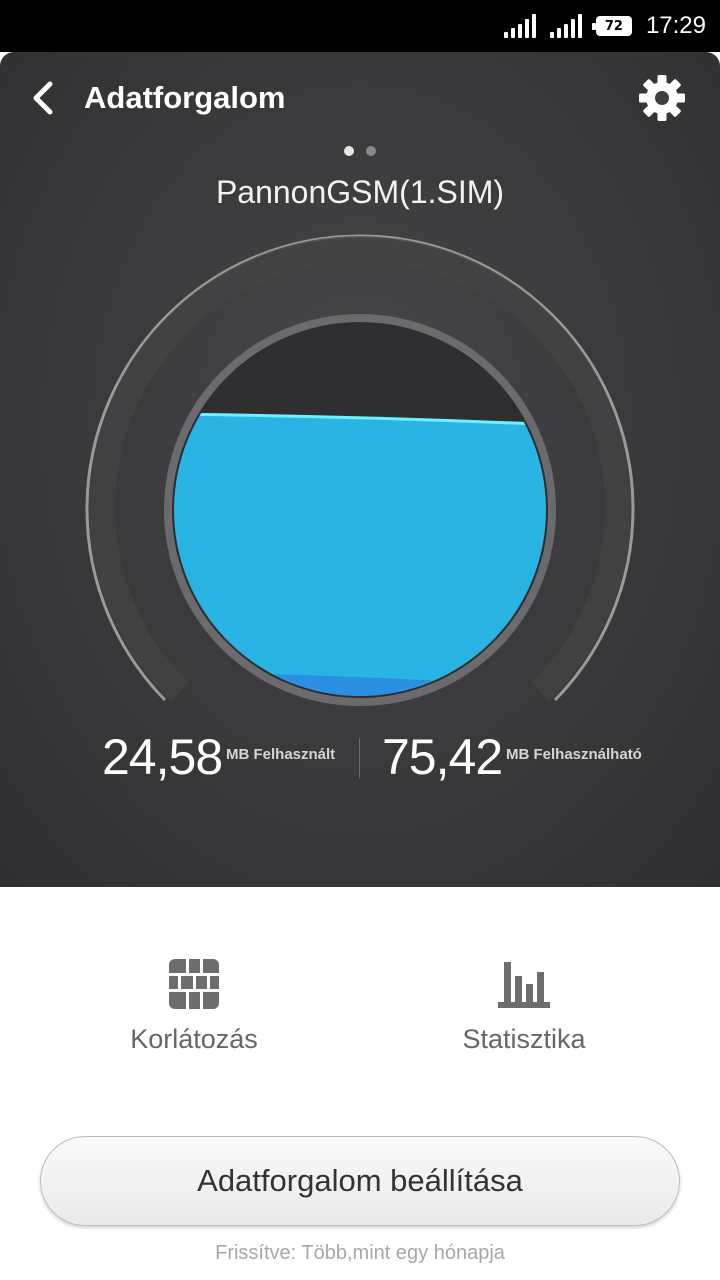 The image size is (720, 1280). What do you see at coordinates (565, 26) in the screenshot?
I see `signal-2-icon` at bounding box center [565, 26].